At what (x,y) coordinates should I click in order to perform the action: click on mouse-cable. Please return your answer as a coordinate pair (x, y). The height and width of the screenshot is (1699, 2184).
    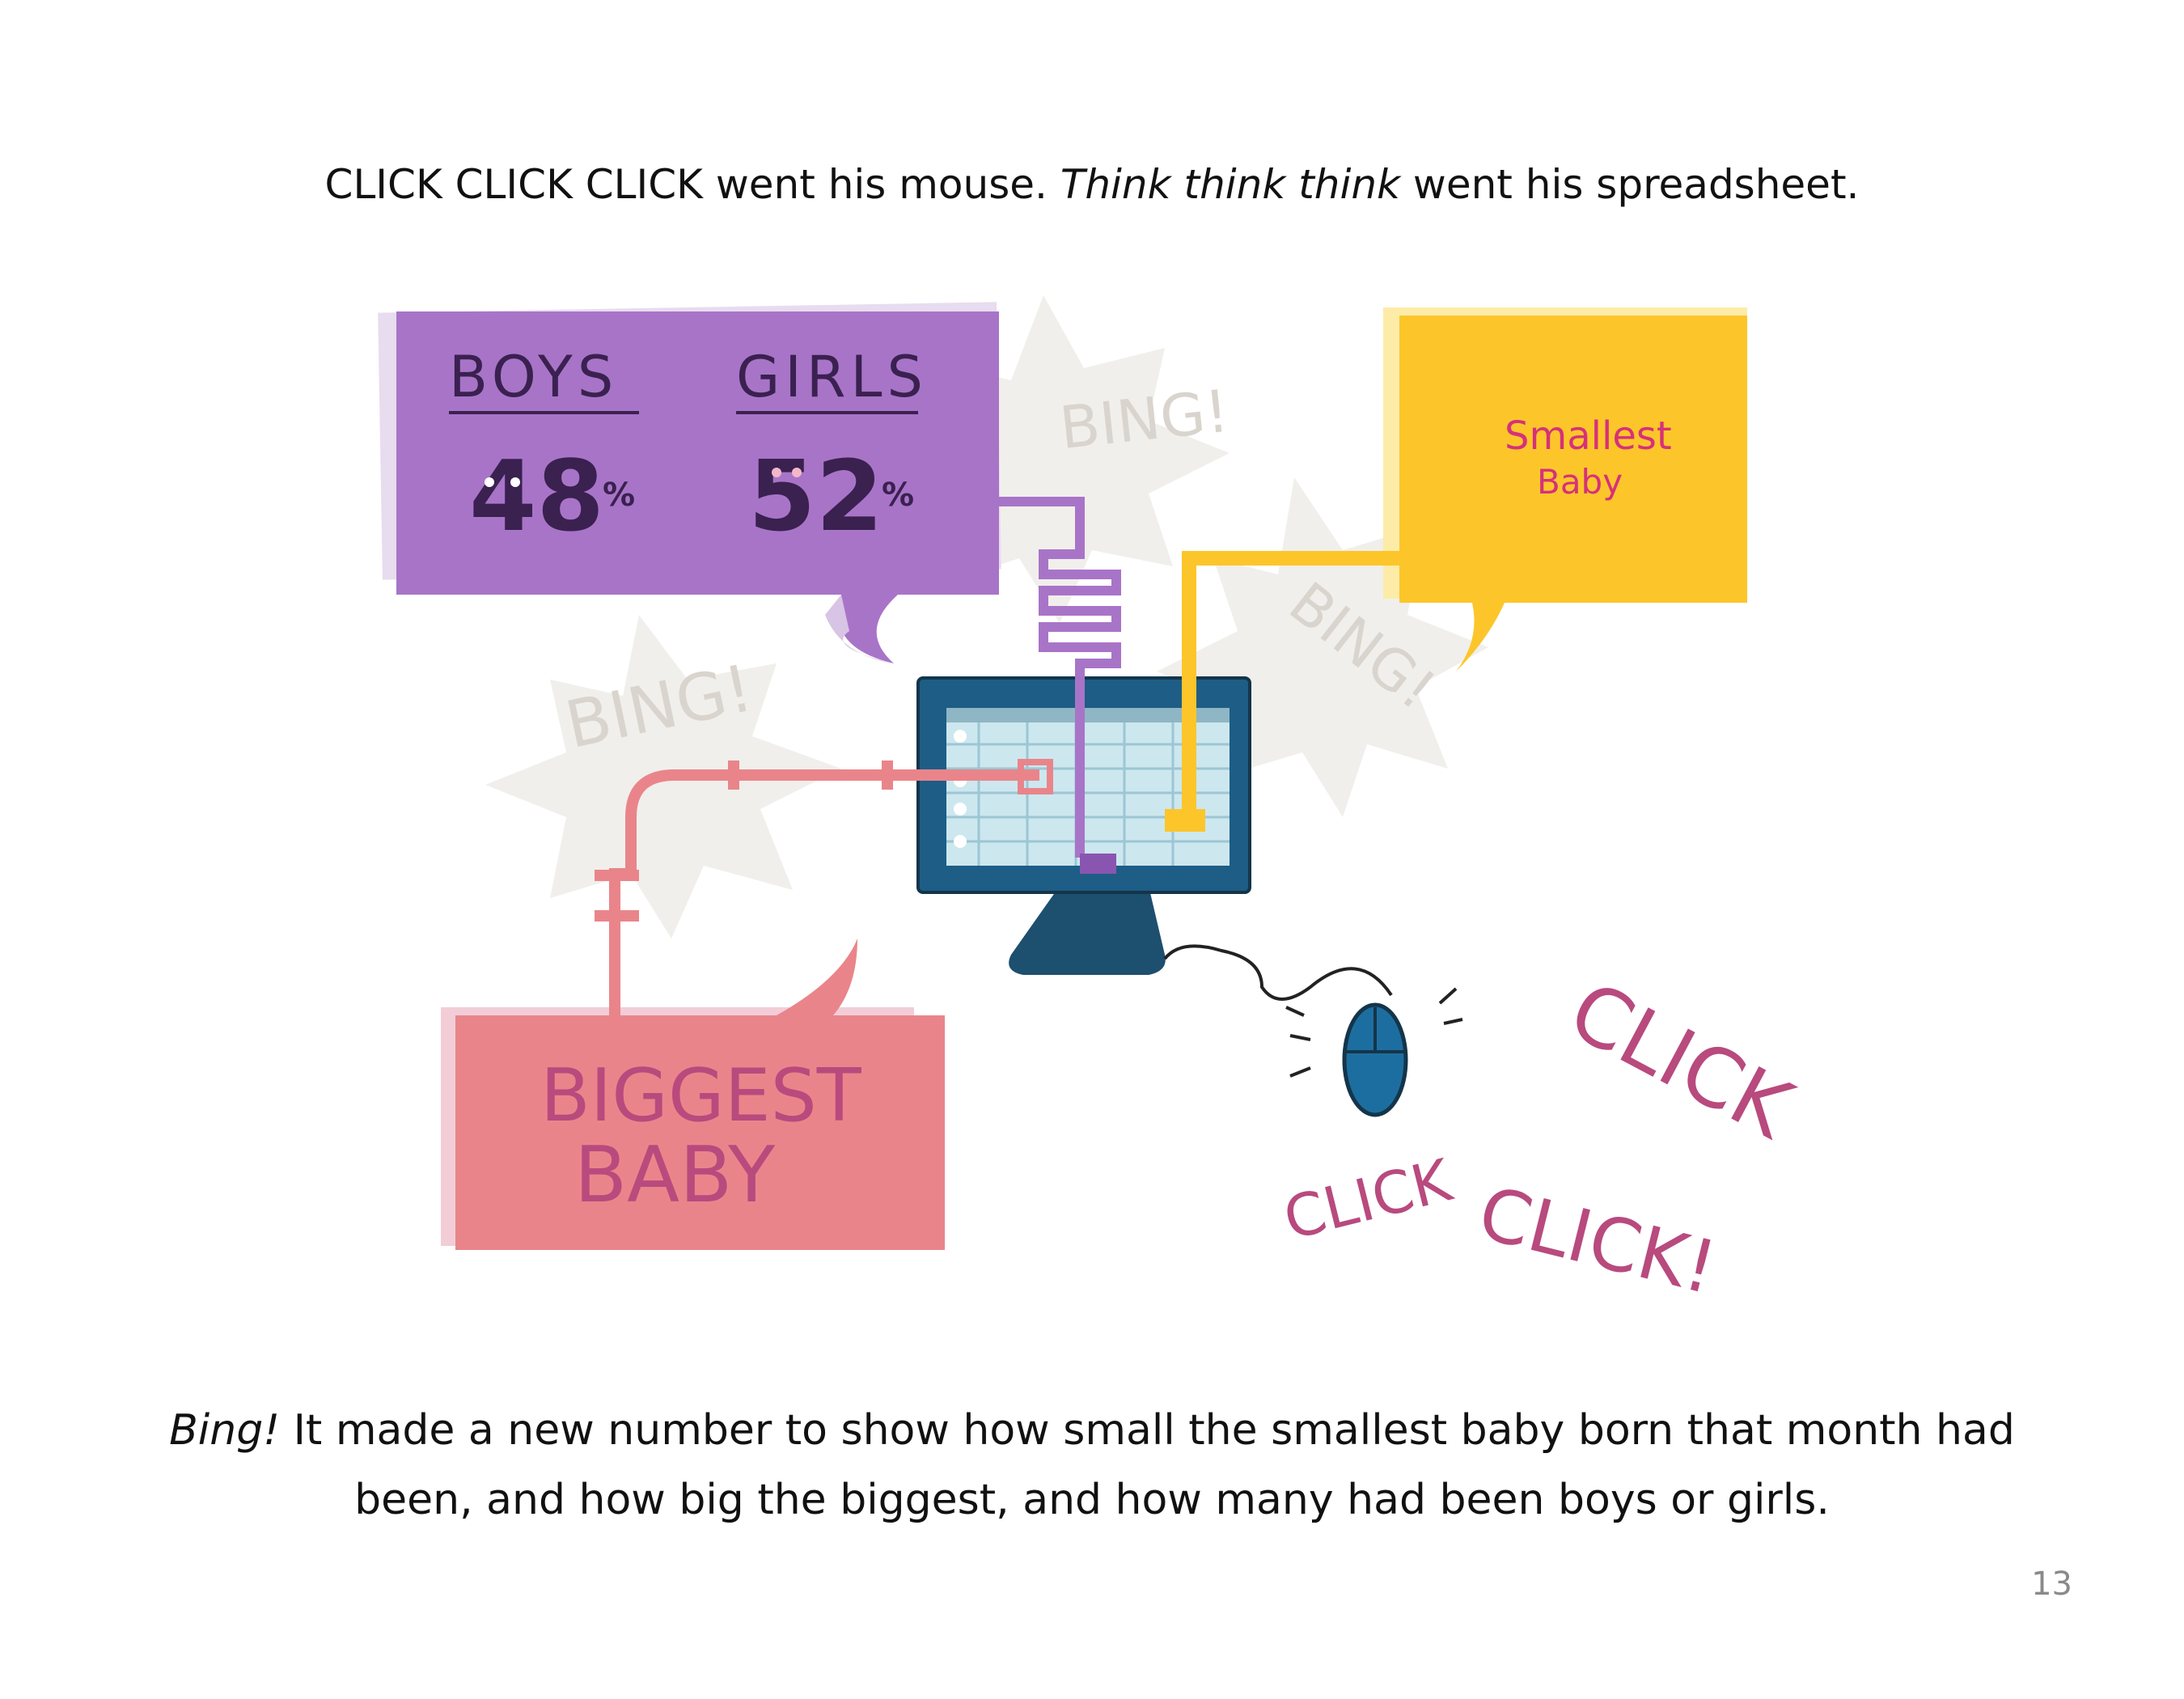
    Looking at the image, I should click on (1278, 972).